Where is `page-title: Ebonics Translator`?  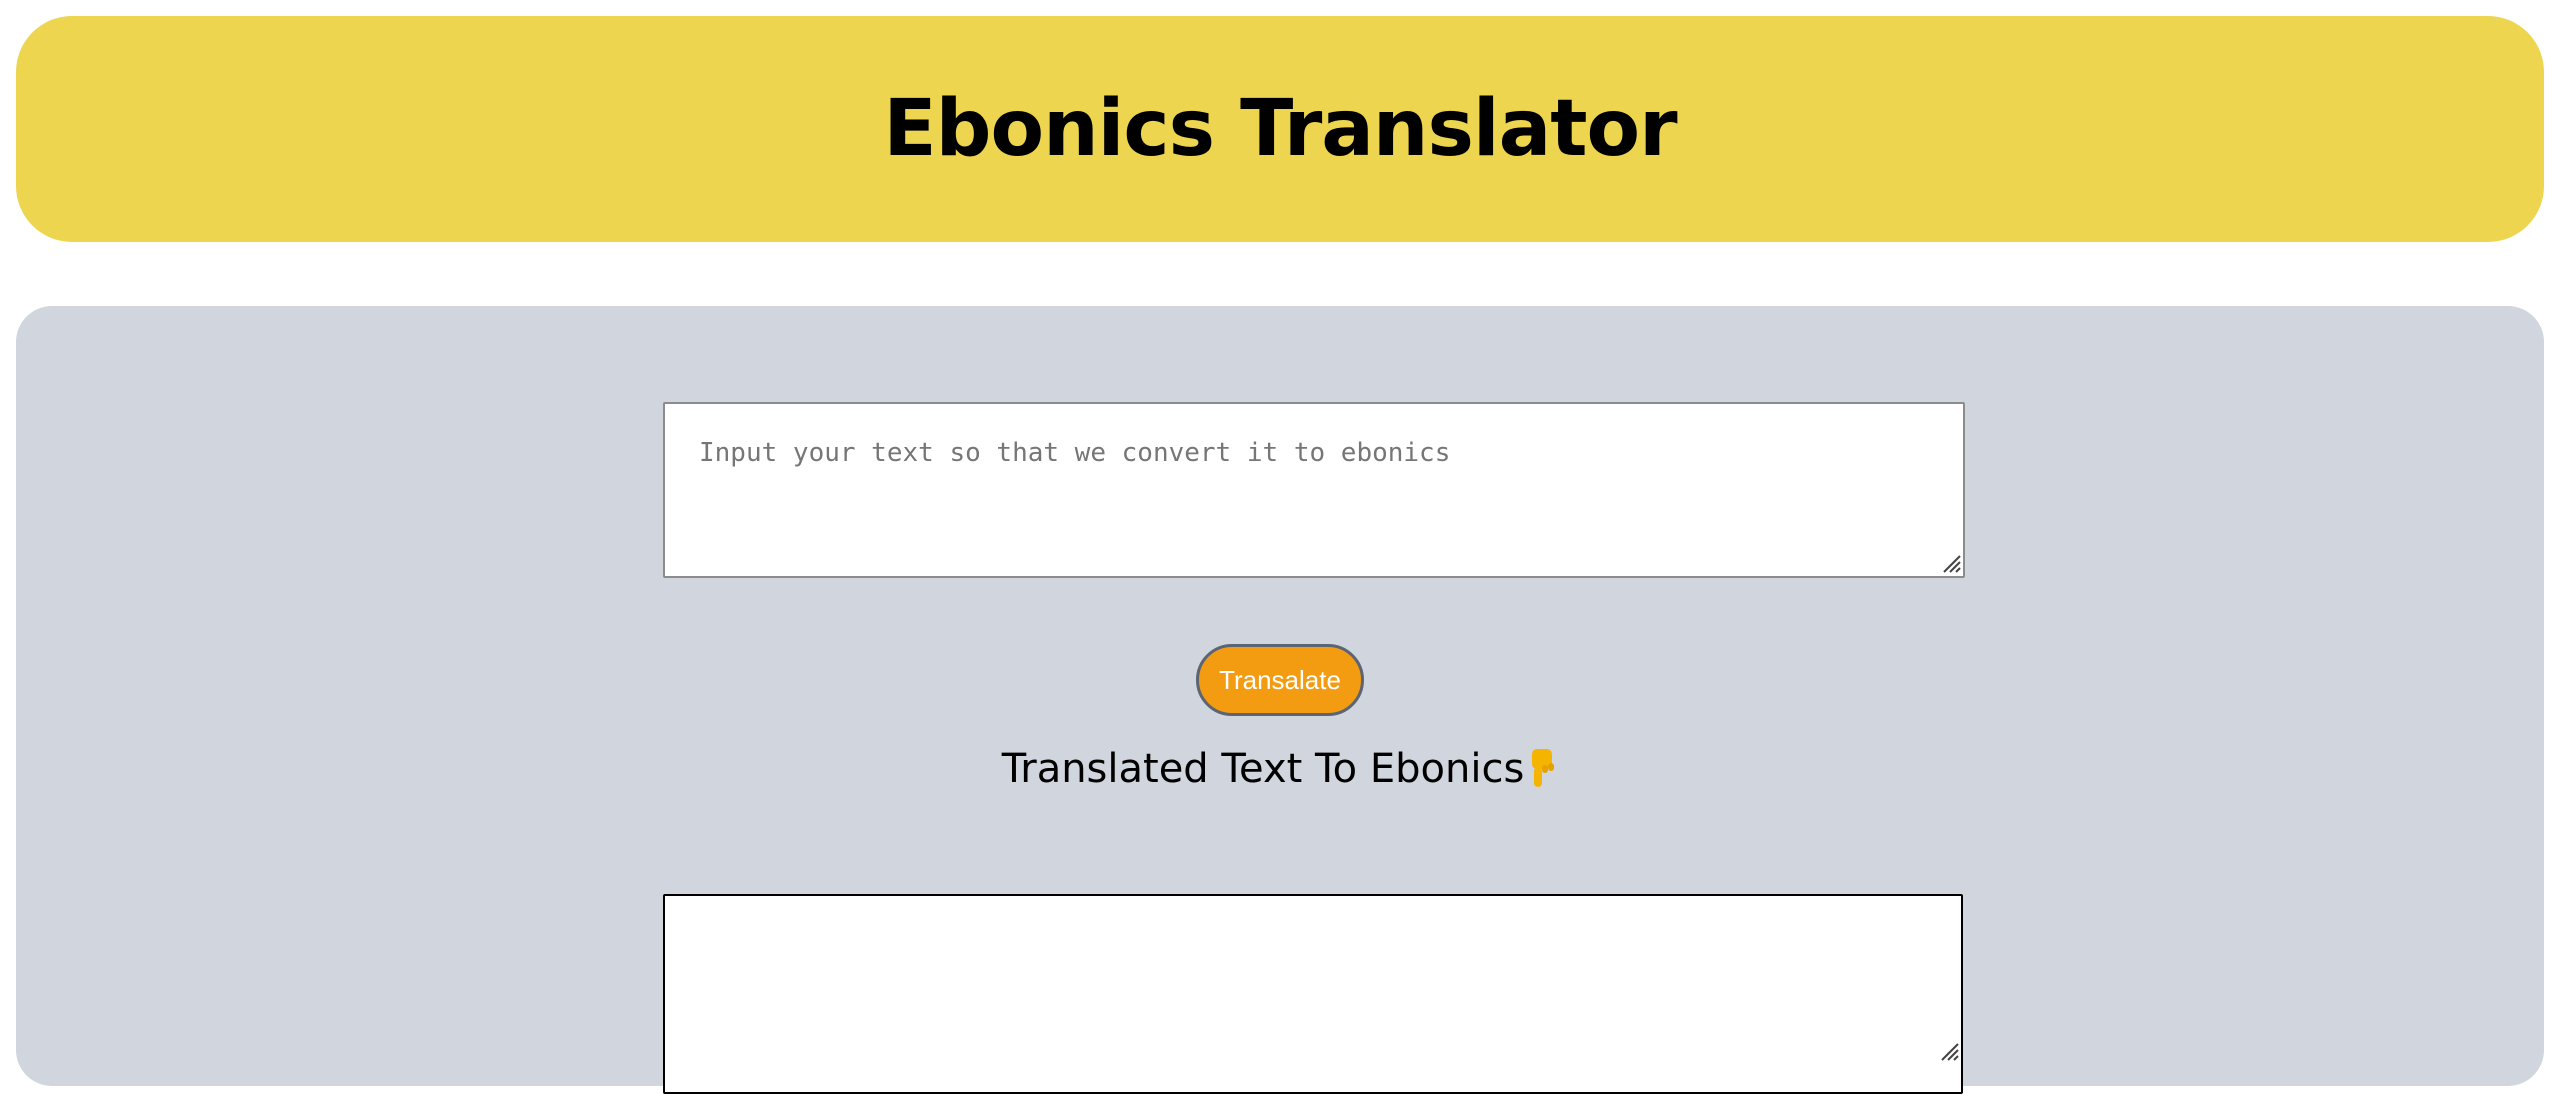
page-title: Ebonics Translator is located at coordinates (1280, 129).